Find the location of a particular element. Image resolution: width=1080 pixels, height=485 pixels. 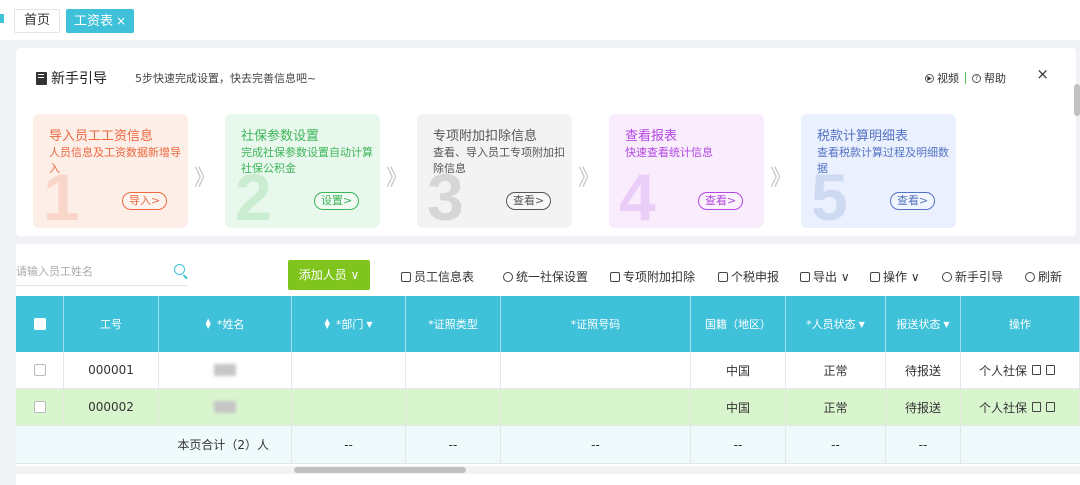

operation-button: 操作 ∨ is located at coordinates (895, 276).